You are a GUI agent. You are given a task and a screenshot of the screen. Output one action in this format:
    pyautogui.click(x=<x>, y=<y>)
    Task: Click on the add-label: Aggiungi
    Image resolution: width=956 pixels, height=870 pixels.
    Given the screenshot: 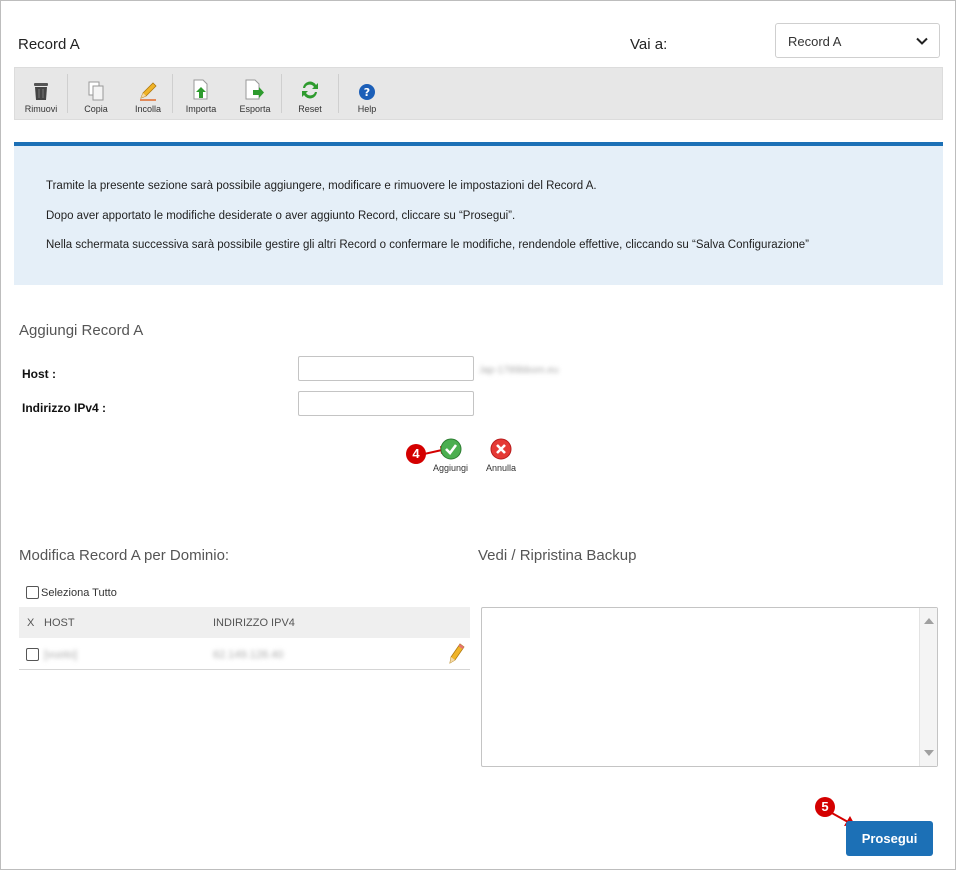 What is the action you would take?
    pyautogui.click(x=451, y=468)
    